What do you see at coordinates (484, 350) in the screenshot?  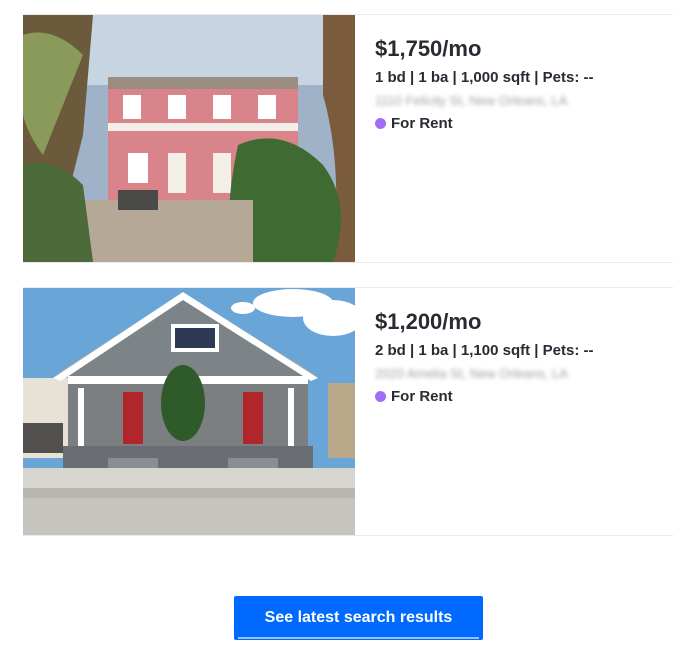 I see `listing-details: 2 bd | 1 ba | 1,100 sqft | Pets: --` at bounding box center [484, 350].